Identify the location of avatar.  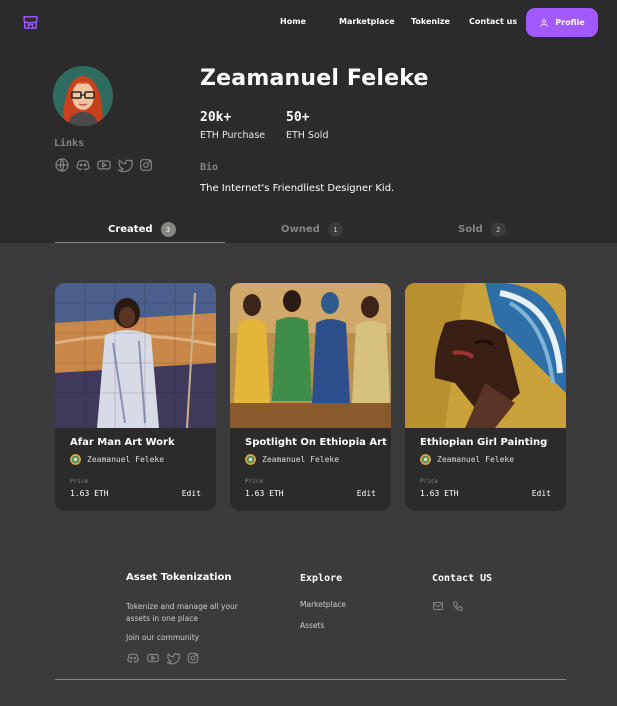
(83, 96).